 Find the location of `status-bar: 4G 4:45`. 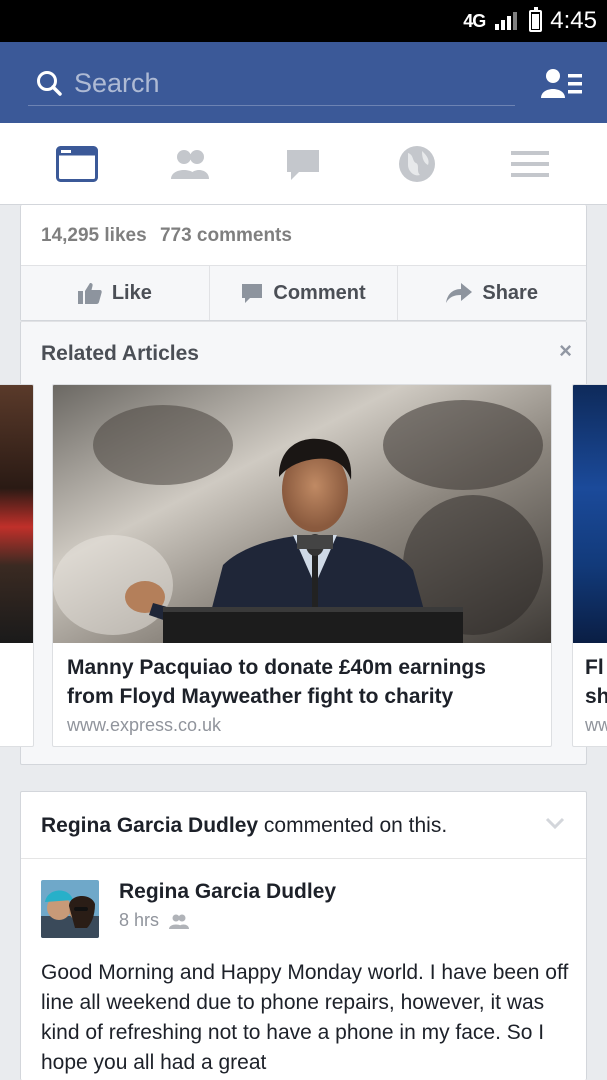

status-bar: 4G 4:45 is located at coordinates (303, 21).